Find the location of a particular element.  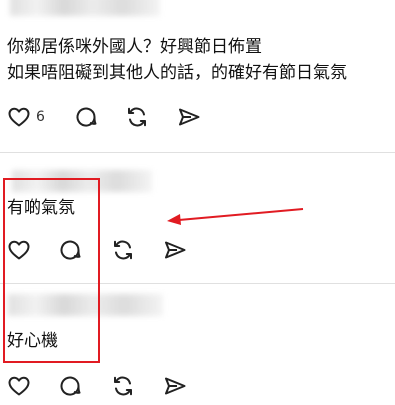

arrow-annotation is located at coordinates (235, 216).